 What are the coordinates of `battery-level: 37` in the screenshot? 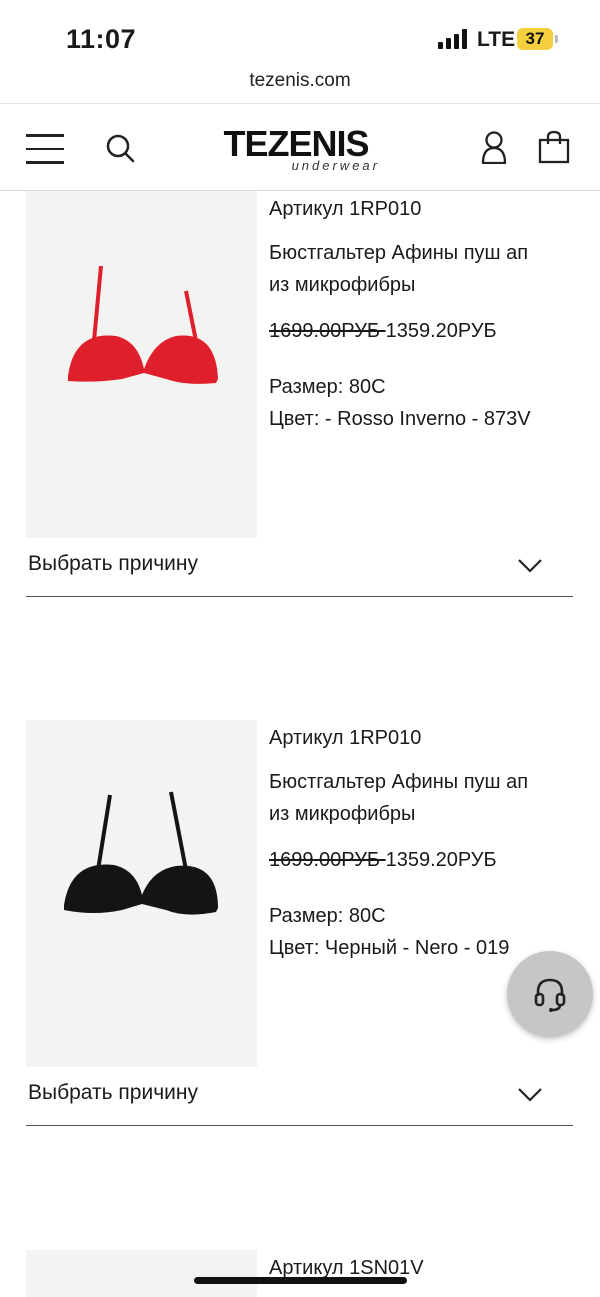 It's located at (535, 38).